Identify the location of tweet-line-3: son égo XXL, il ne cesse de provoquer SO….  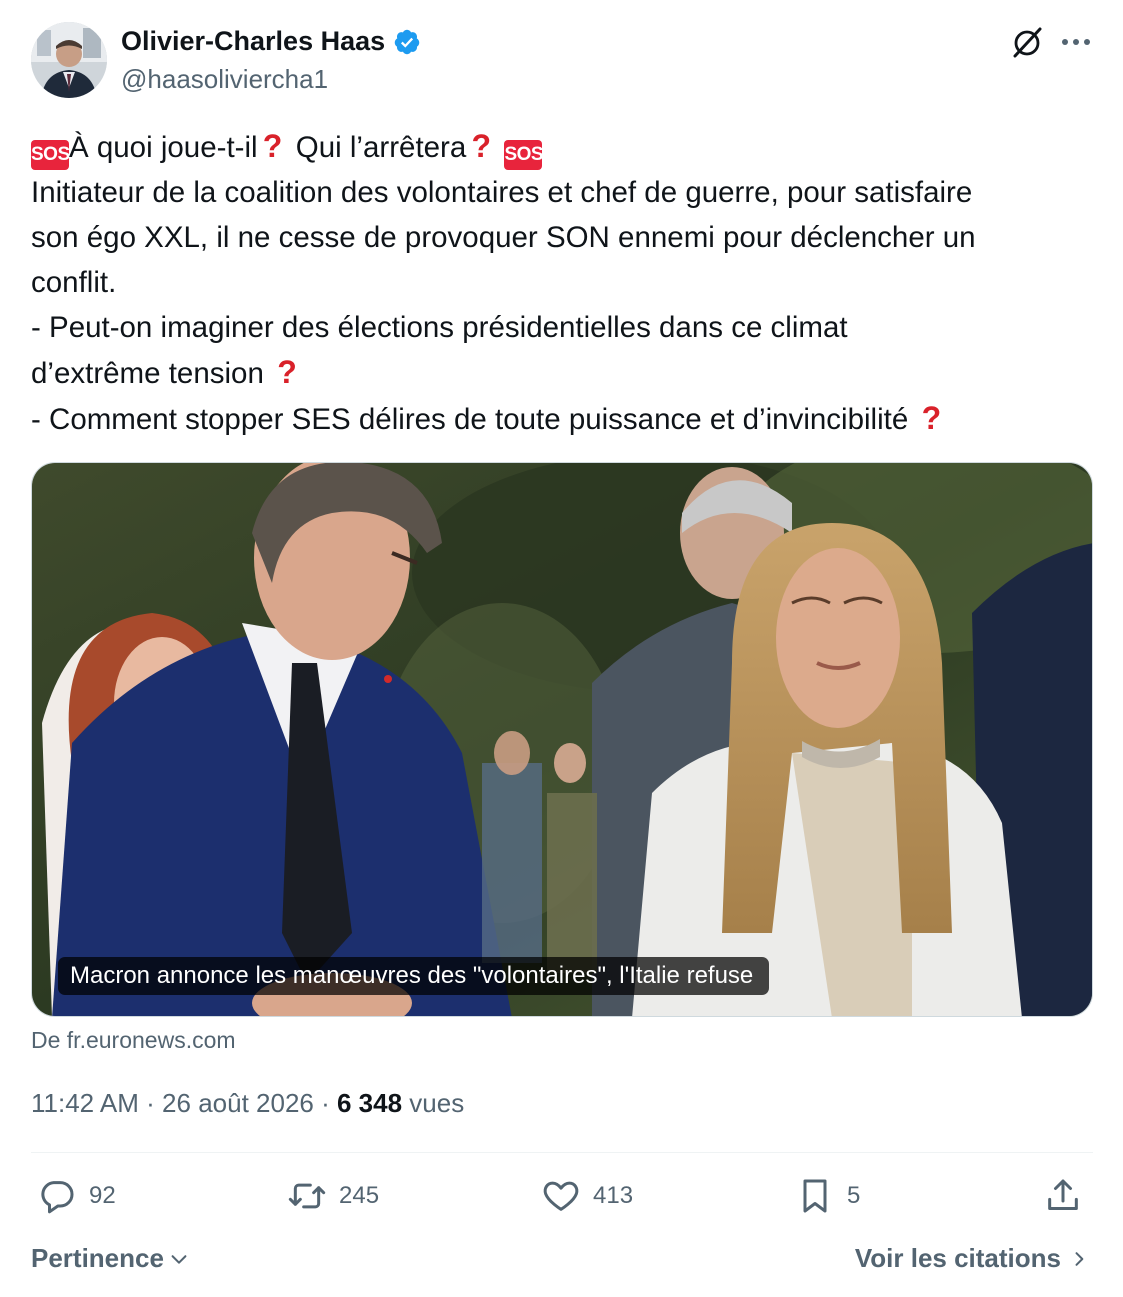
(503, 237).